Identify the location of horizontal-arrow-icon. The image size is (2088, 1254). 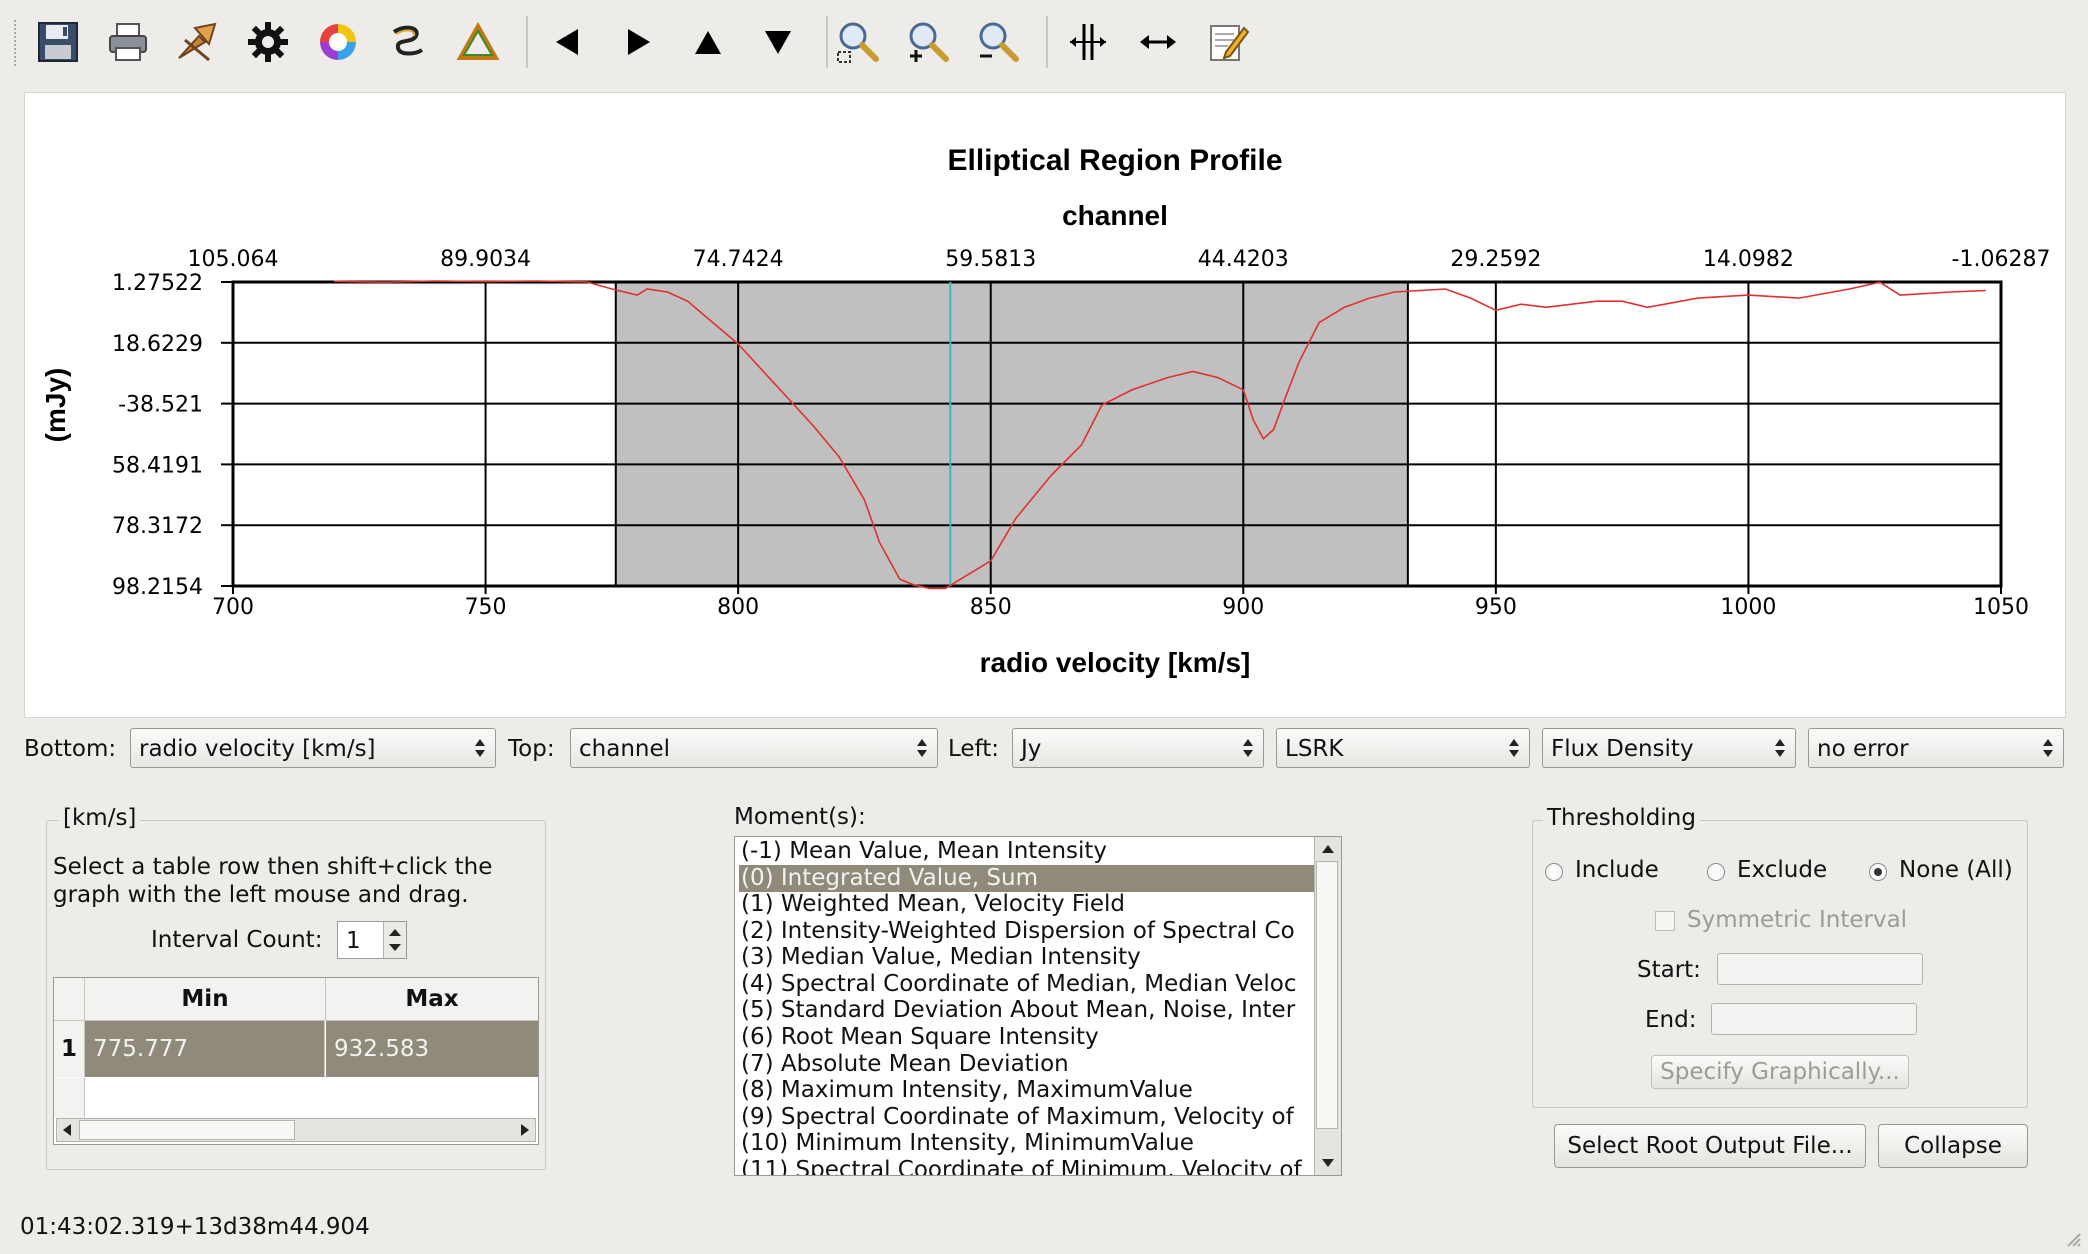
(1158, 42).